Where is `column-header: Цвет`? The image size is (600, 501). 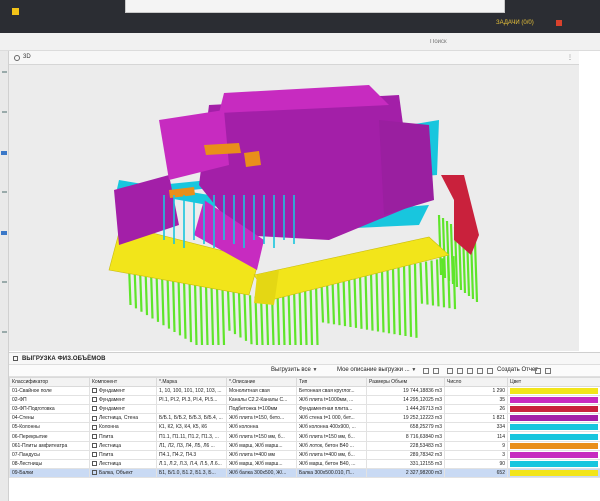
column-header: Цвет is located at coordinates (553, 382).